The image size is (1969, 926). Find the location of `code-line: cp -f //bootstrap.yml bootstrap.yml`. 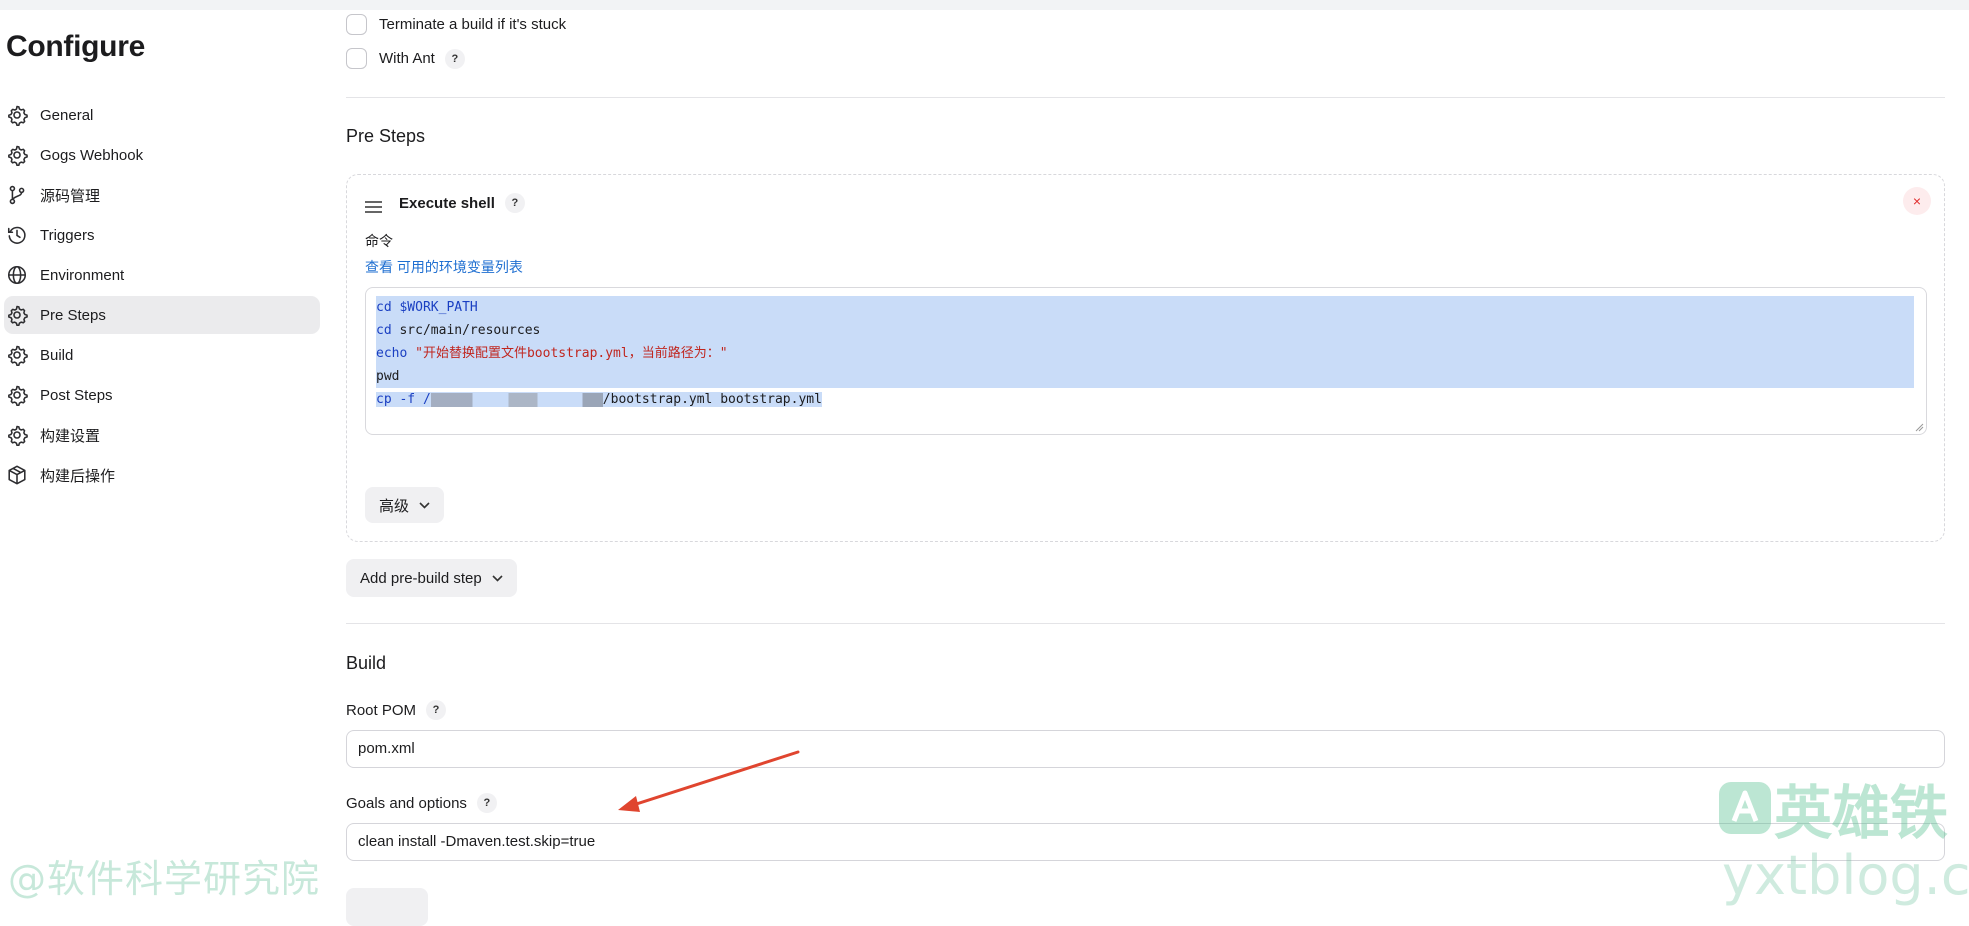

code-line: cp -f //bootstrap.yml bootstrap.yml is located at coordinates (599, 399).